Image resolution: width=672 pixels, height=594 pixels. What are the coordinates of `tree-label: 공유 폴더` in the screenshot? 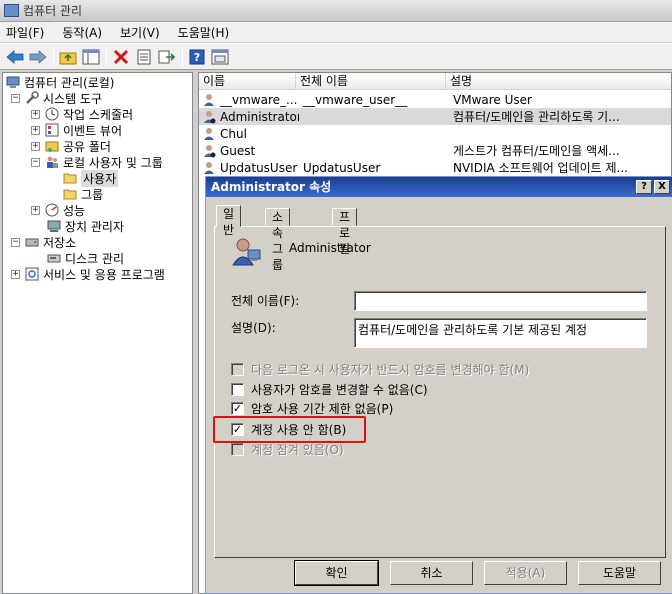 It's located at (87, 146).